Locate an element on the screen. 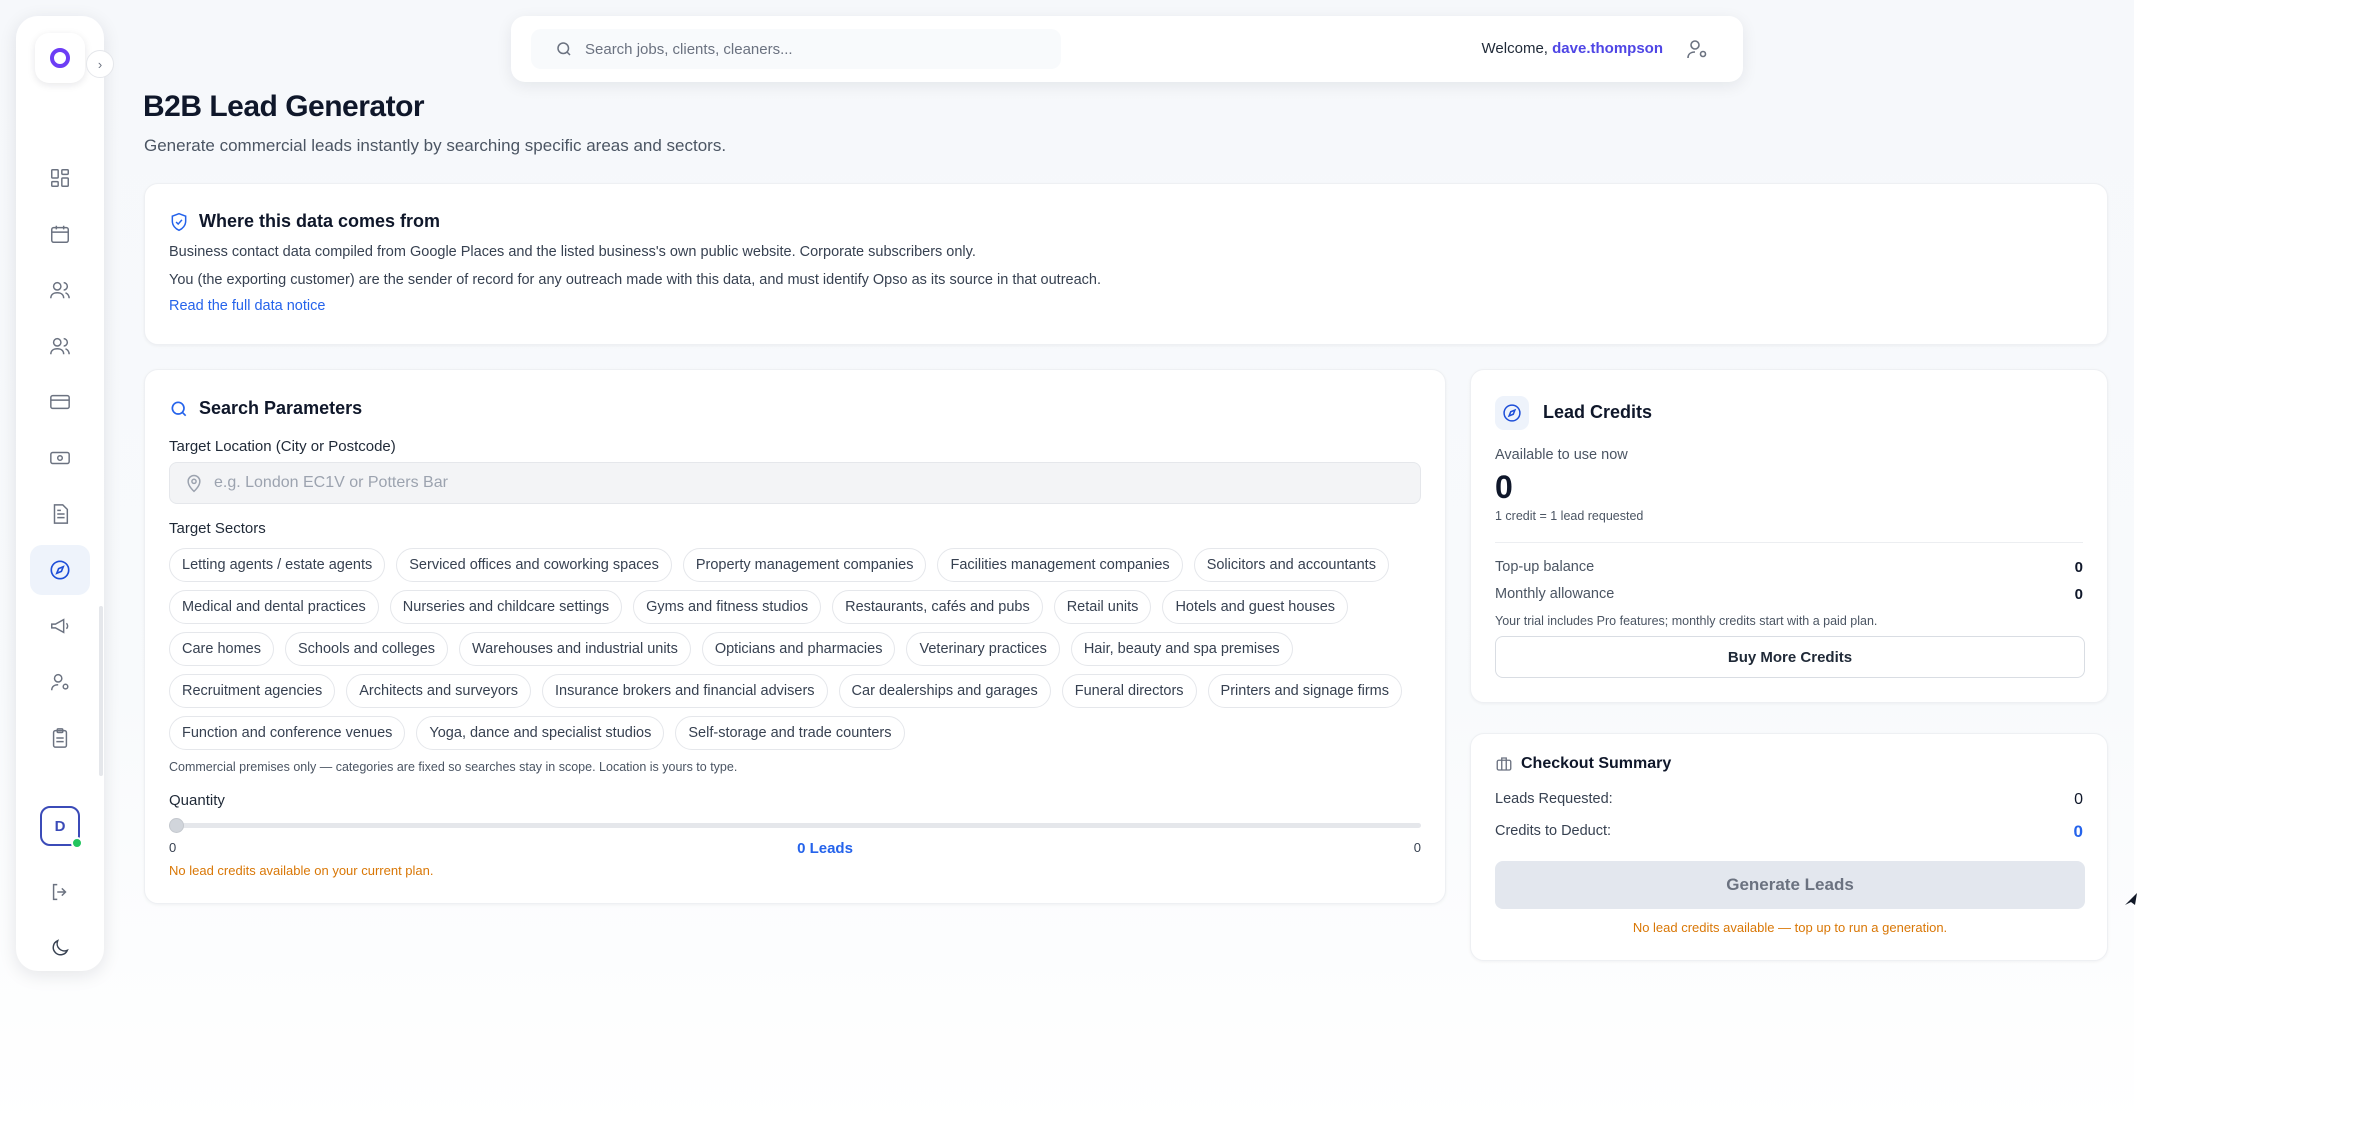 The image size is (2363, 1131). global-search is located at coordinates (796, 49).